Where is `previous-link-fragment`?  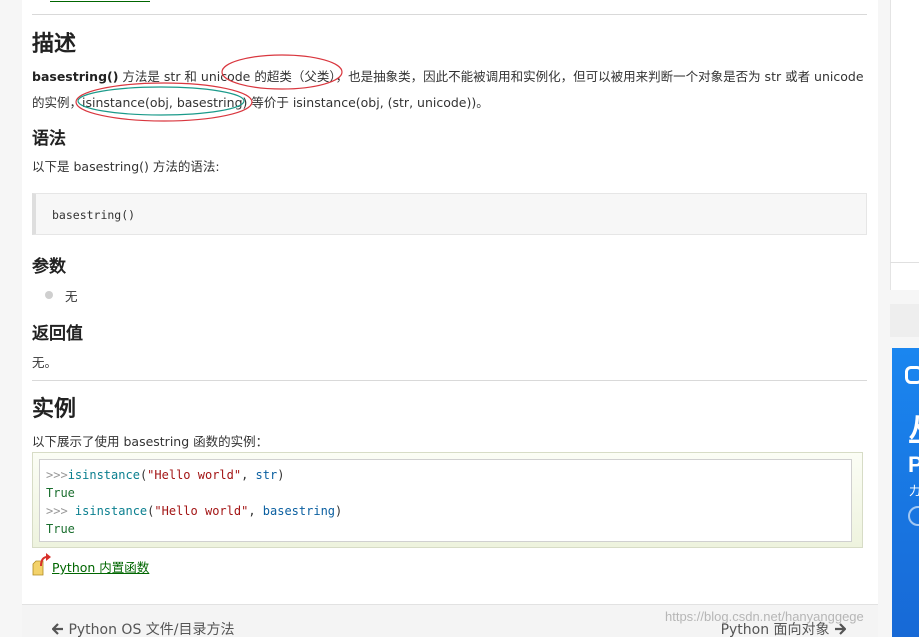 previous-link-fragment is located at coordinates (100, 1).